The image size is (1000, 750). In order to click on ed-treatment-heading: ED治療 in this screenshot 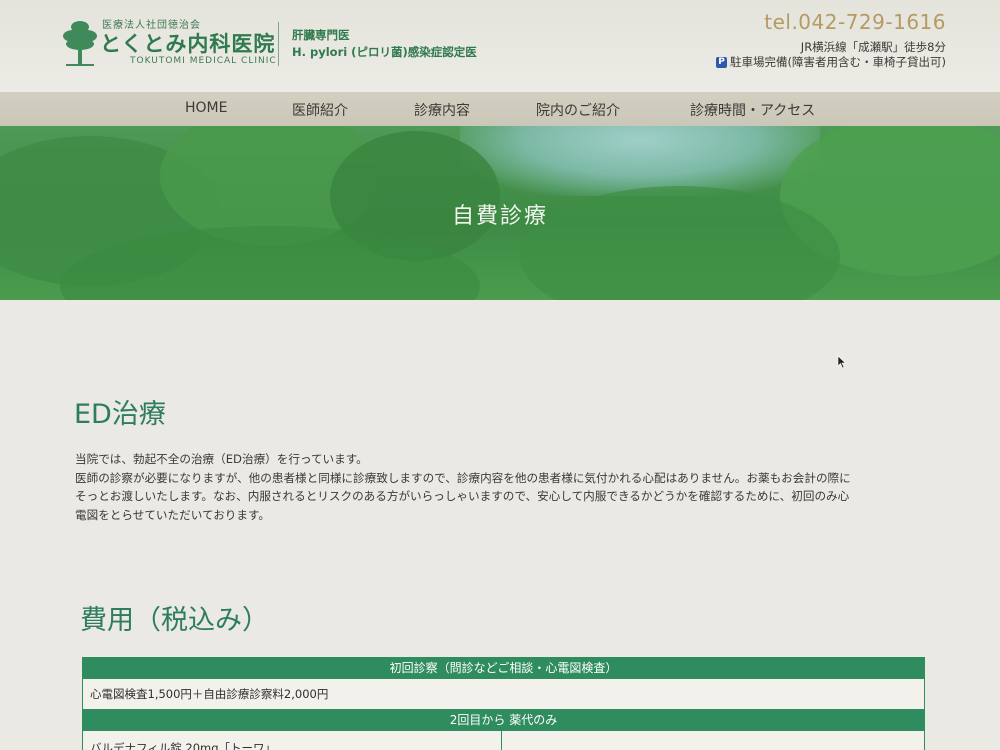, I will do `click(120, 414)`.